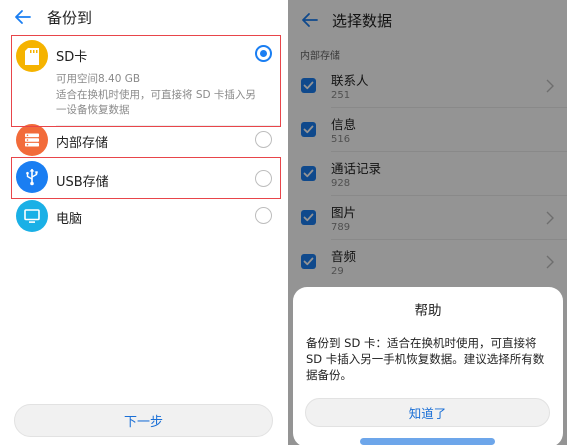 Image resolution: width=567 pixels, height=445 pixels. Describe the element at coordinates (32, 216) in the screenshot. I see `computer-icon` at that location.